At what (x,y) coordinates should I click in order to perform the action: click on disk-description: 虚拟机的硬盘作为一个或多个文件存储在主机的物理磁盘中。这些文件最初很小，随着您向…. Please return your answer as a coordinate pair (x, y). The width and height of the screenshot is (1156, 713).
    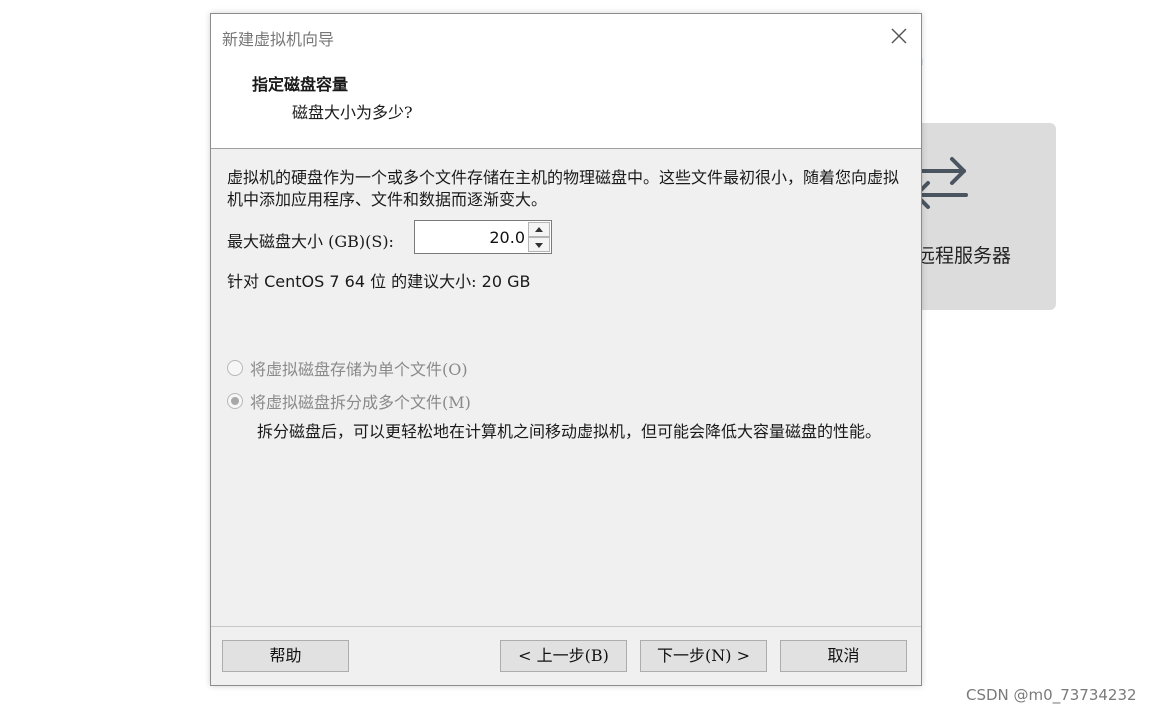
    Looking at the image, I should click on (563, 188).